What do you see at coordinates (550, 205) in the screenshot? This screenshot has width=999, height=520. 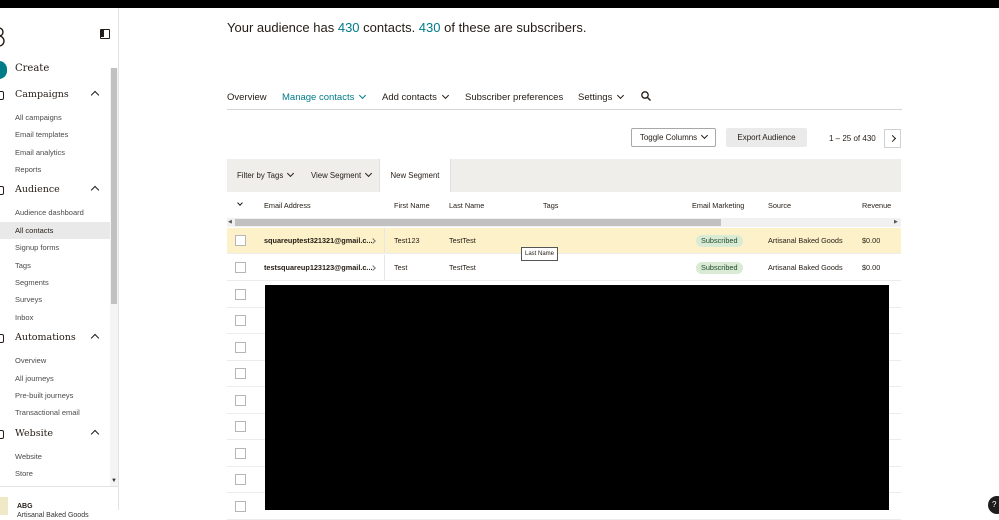 I see `column-tags: Tags` at bounding box center [550, 205].